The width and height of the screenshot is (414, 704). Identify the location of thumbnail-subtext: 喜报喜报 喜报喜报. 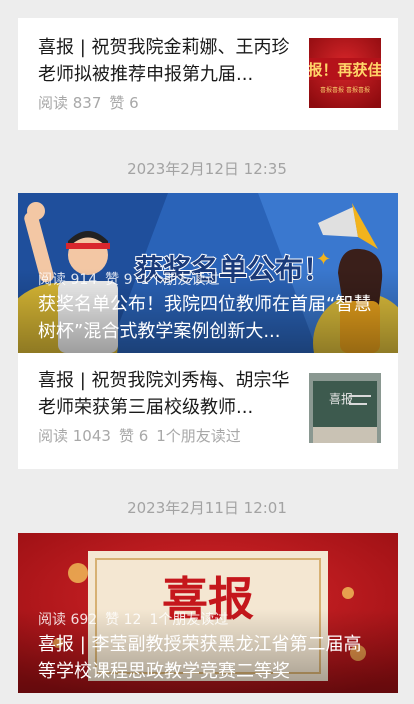
(345, 90).